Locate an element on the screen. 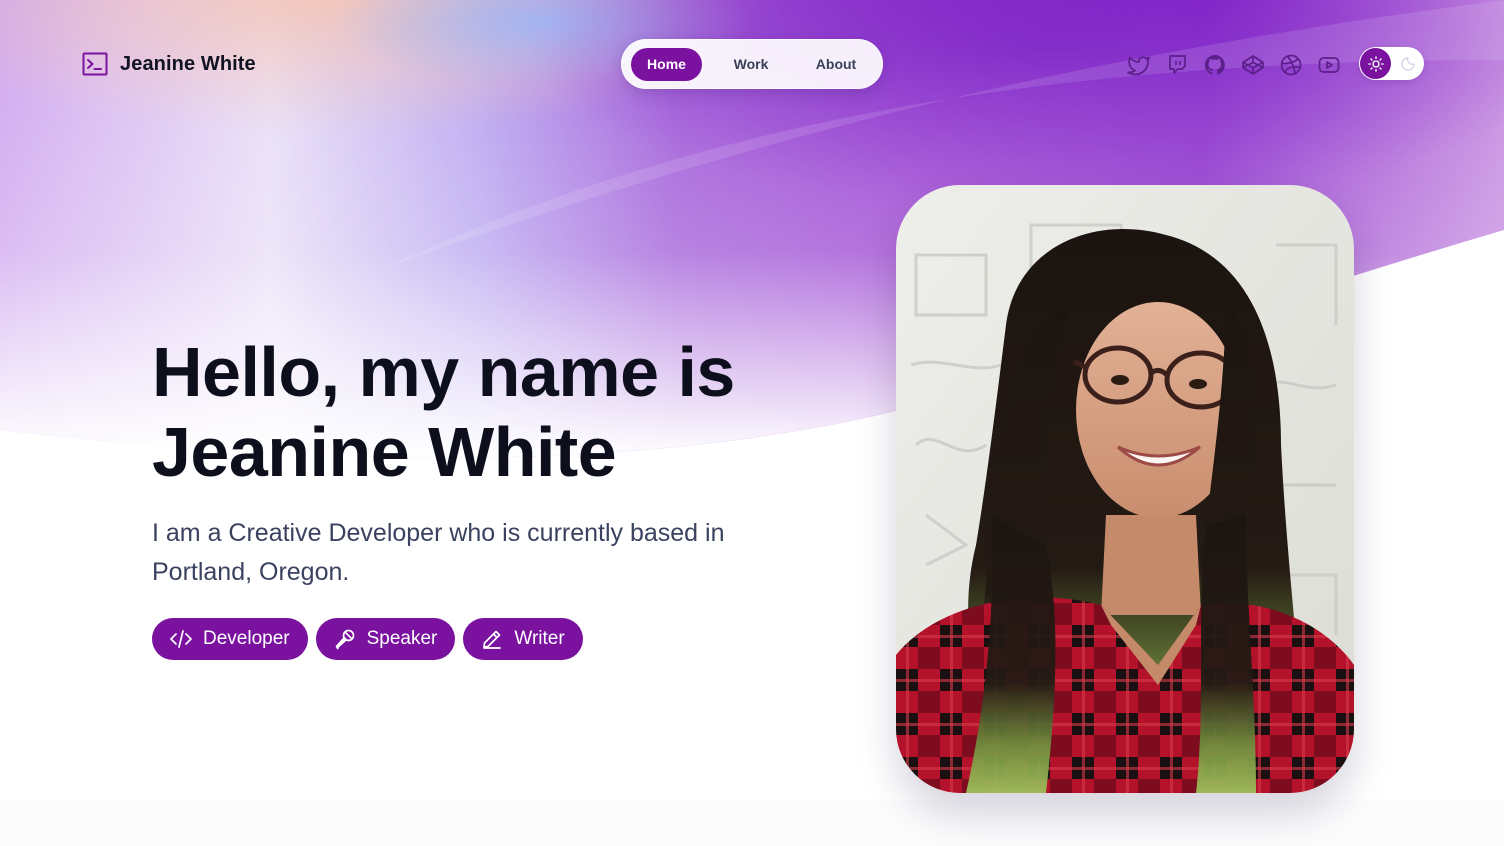 The width and height of the screenshot is (1504, 846). hero-title-line2: Jeanine White is located at coordinates (384, 452).